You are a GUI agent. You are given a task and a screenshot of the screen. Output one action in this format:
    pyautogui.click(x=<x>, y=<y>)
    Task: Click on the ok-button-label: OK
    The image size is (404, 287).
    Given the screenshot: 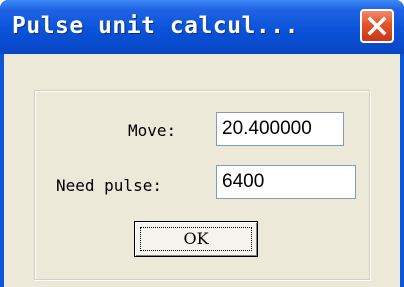 What is the action you would take?
    pyautogui.click(x=196, y=238)
    